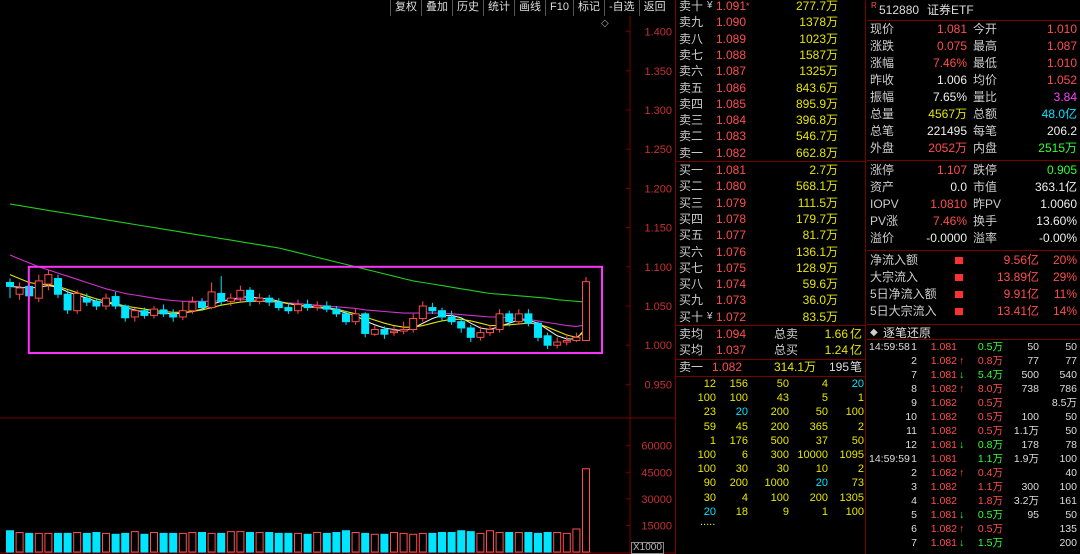  Describe the element at coordinates (812, 38) in the screenshot. I see `sell_orders-volume: 1023` at that location.